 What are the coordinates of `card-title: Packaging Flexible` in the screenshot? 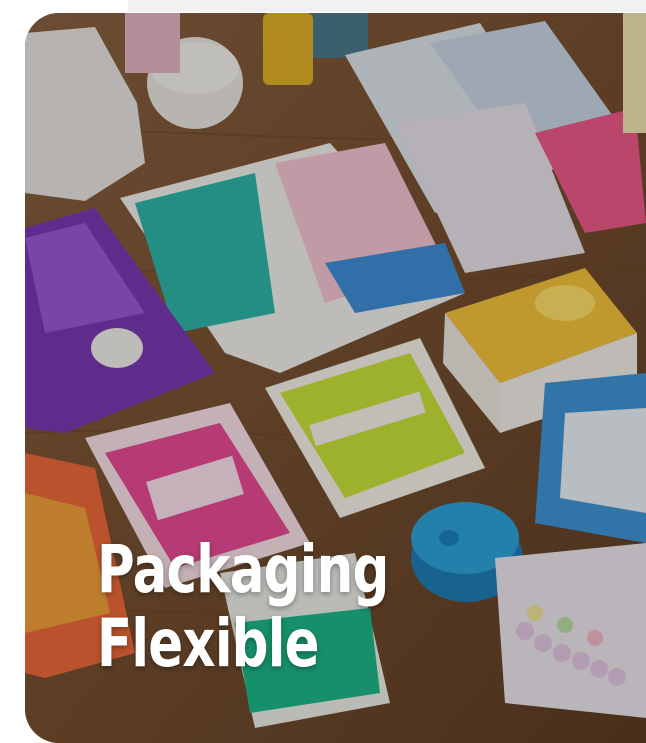 It's located at (243, 607).